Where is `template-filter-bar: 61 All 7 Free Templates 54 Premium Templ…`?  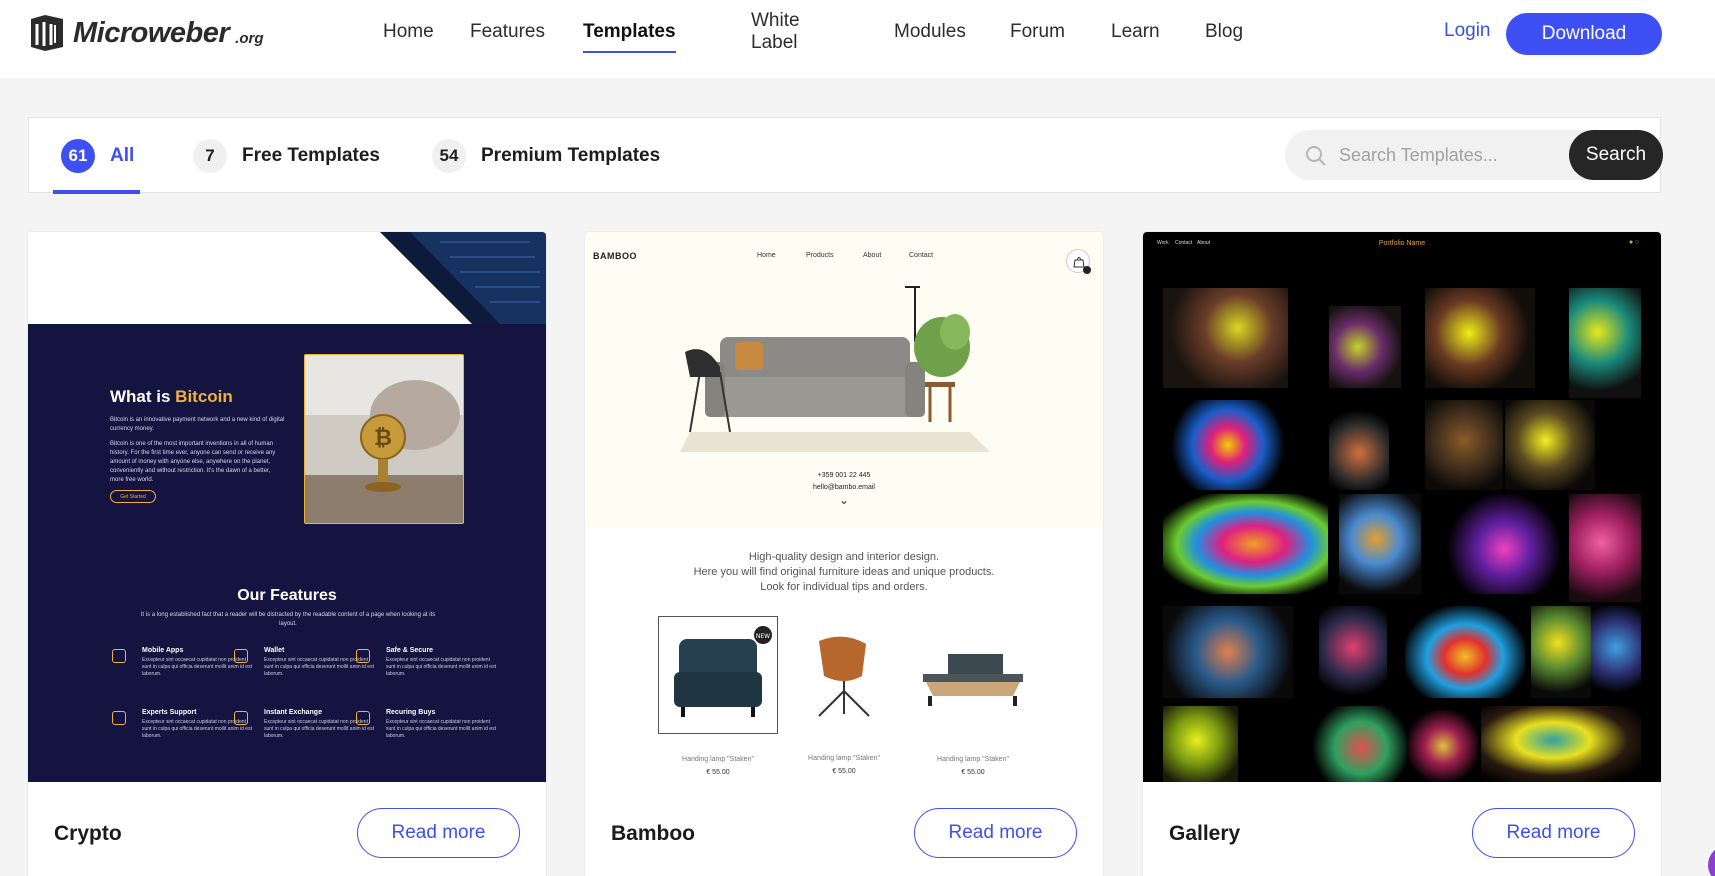 template-filter-bar: 61 All 7 Free Templates 54 Premium Templ… is located at coordinates (845, 155).